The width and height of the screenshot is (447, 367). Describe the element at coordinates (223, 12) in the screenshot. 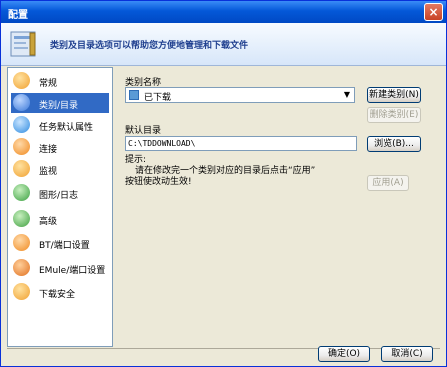

I see `title-bar: 配置 ×` at that location.